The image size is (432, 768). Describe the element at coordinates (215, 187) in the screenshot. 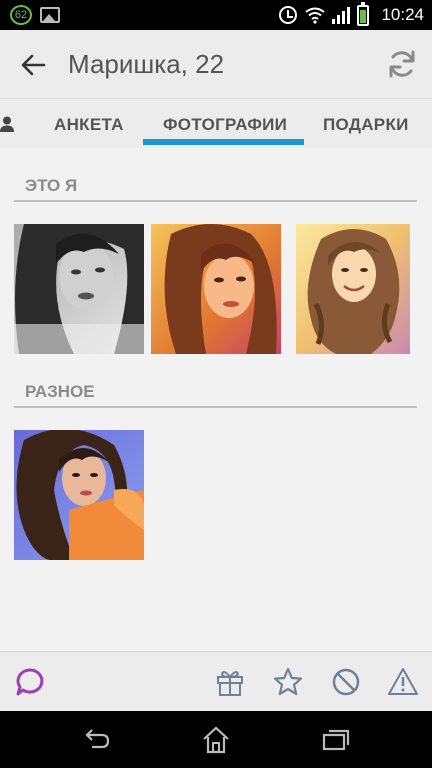

I see `section-header-me: ЭТО Я` at that location.